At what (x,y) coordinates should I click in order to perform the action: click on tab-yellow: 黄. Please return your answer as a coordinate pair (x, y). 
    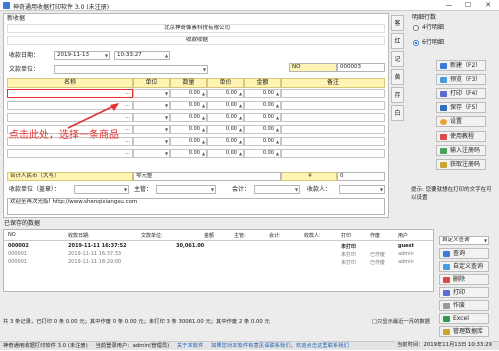
    Looking at the image, I should click on (397, 77).